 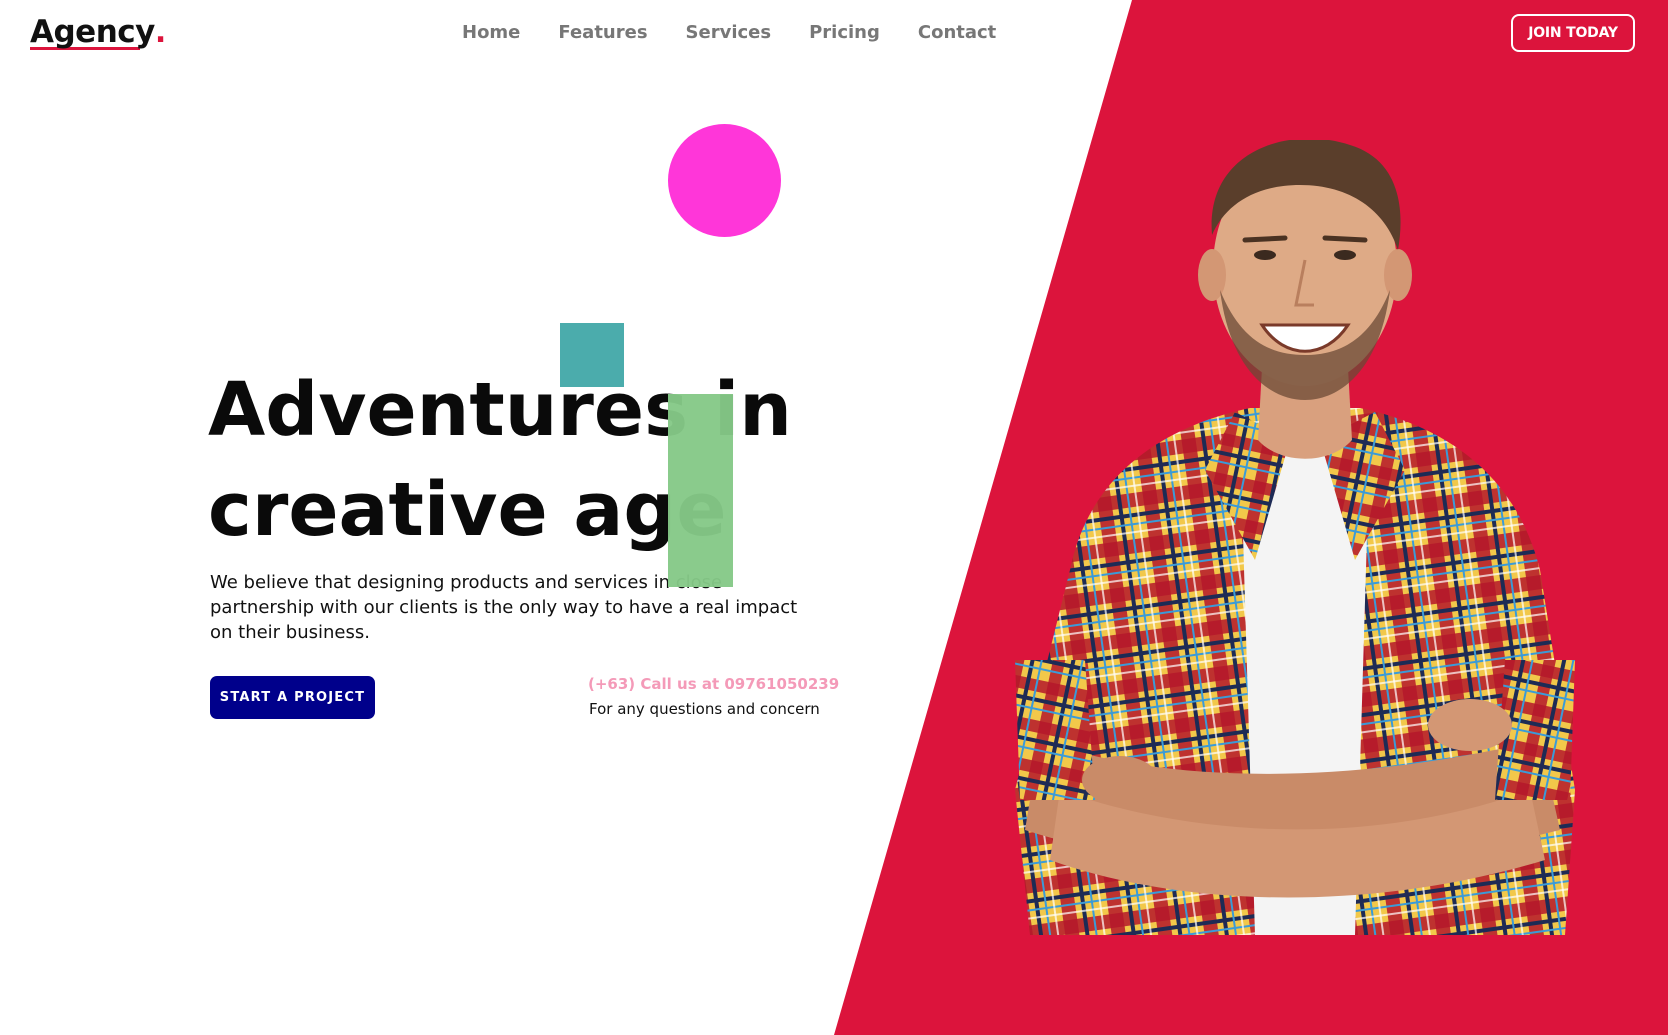 What do you see at coordinates (467, 510) in the screenshot?
I see `hero-title-line-2: creative age` at bounding box center [467, 510].